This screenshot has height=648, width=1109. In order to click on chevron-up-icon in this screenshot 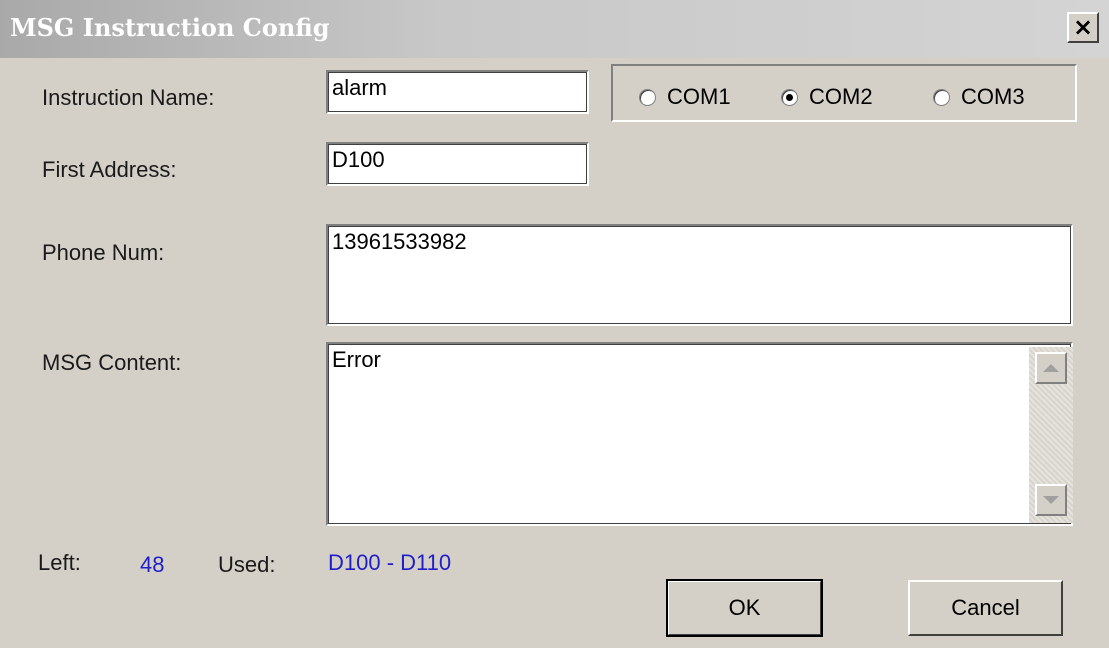, I will do `click(1051, 368)`.